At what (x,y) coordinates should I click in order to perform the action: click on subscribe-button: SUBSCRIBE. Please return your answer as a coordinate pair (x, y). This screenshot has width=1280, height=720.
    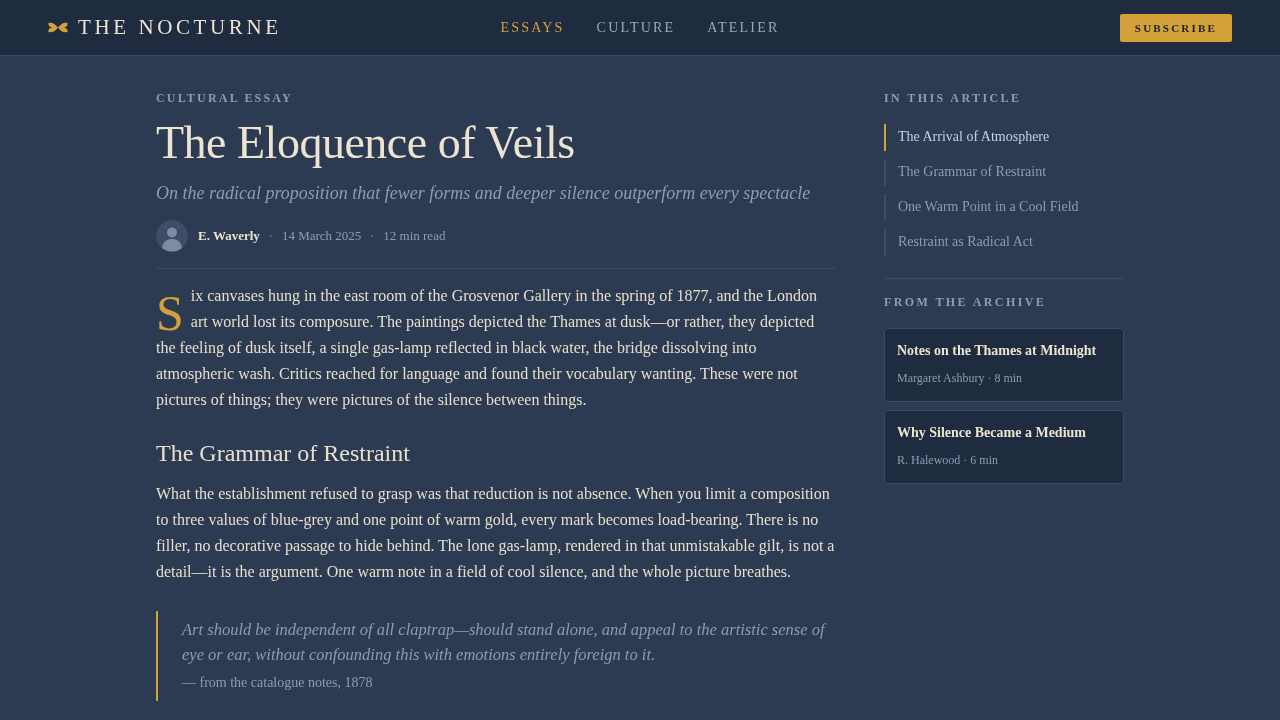
    Looking at the image, I should click on (1175, 27).